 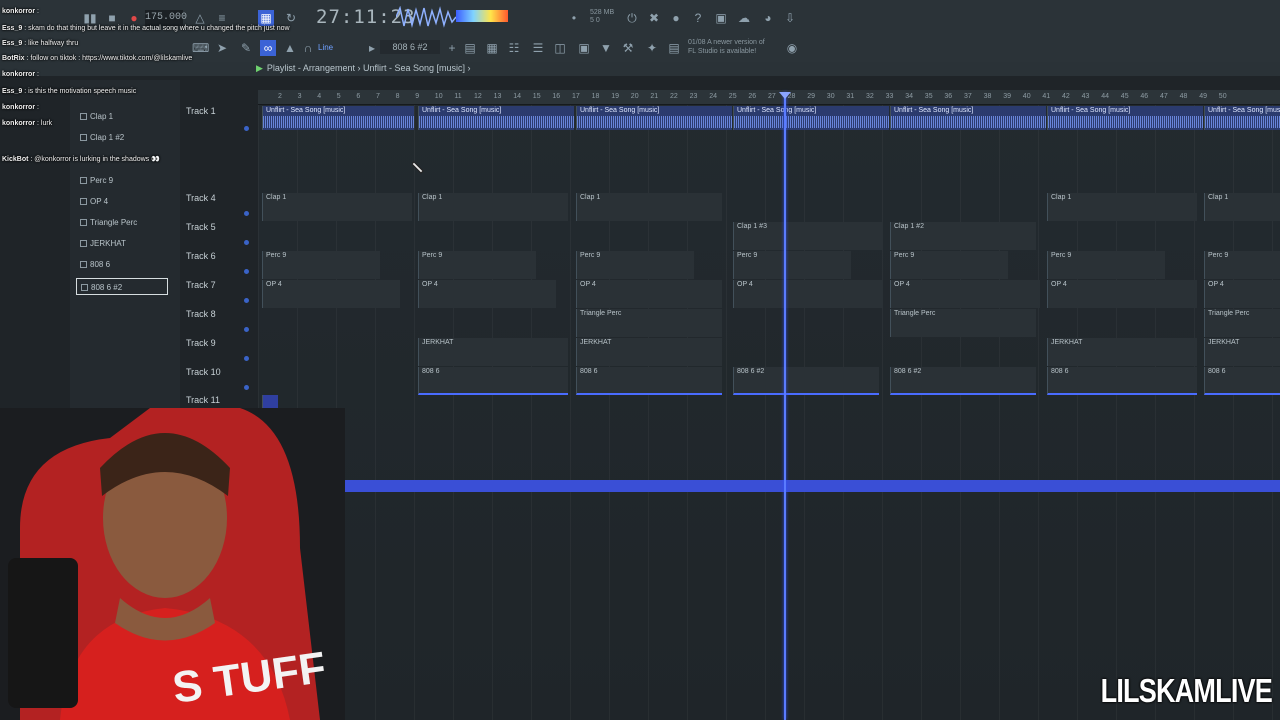 What do you see at coordinates (721, 18) in the screenshot?
I see `save-icon: ▣` at bounding box center [721, 18].